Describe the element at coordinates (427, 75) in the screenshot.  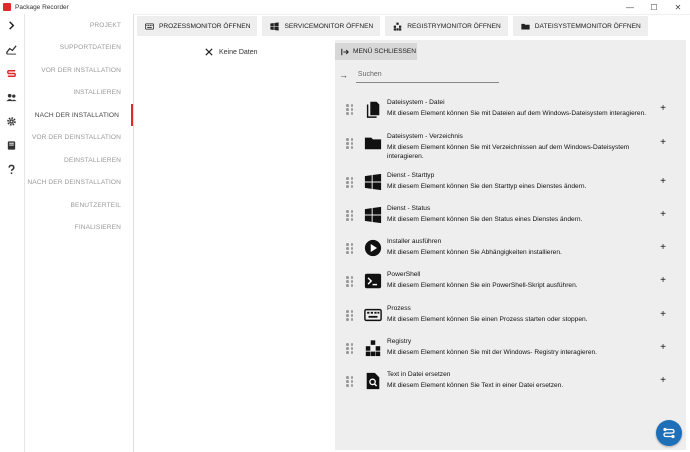
I see `search-input` at that location.